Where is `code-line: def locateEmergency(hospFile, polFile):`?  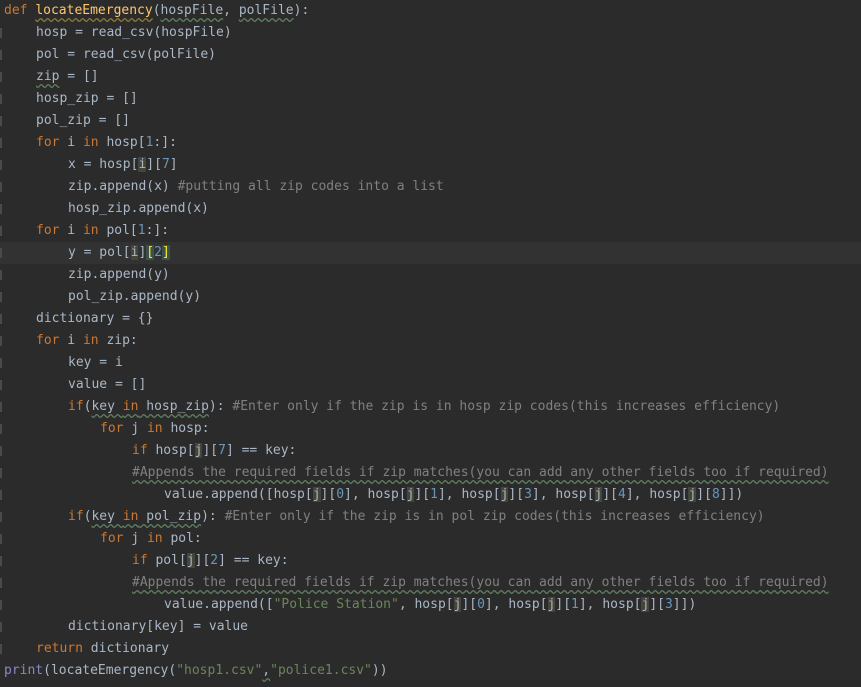 code-line: def locateEmergency(hospFile, polFile): is located at coordinates (430, 11).